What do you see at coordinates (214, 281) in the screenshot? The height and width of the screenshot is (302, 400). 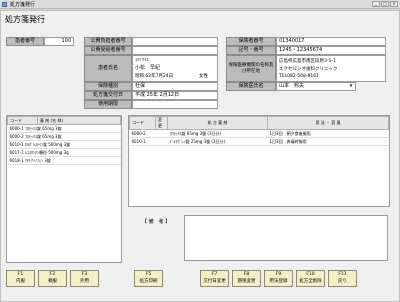 I see `fkey-label: 交付日変更` at bounding box center [214, 281].